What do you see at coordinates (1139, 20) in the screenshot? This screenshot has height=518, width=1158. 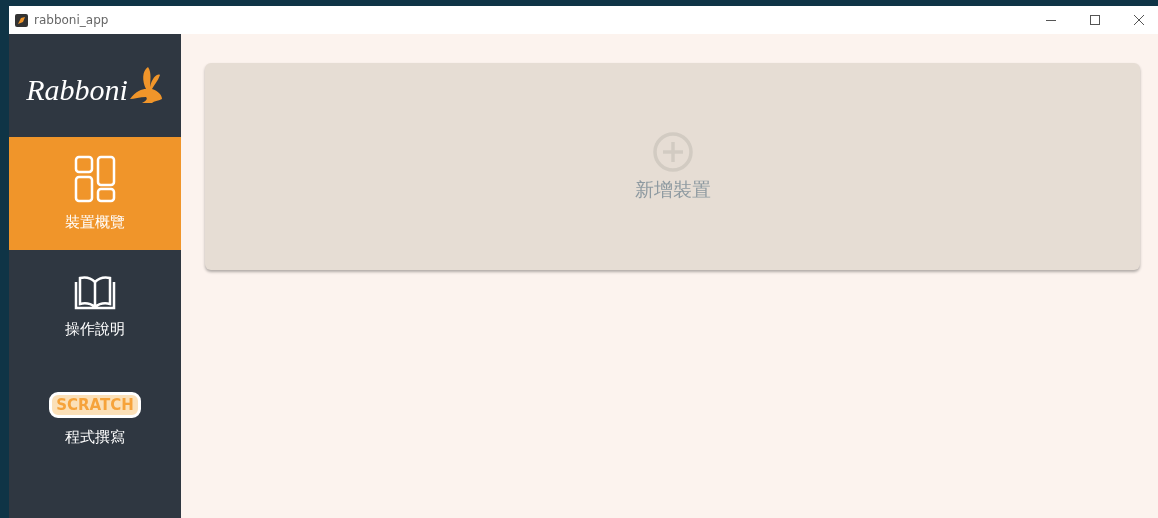 I see `close-icon` at bounding box center [1139, 20].